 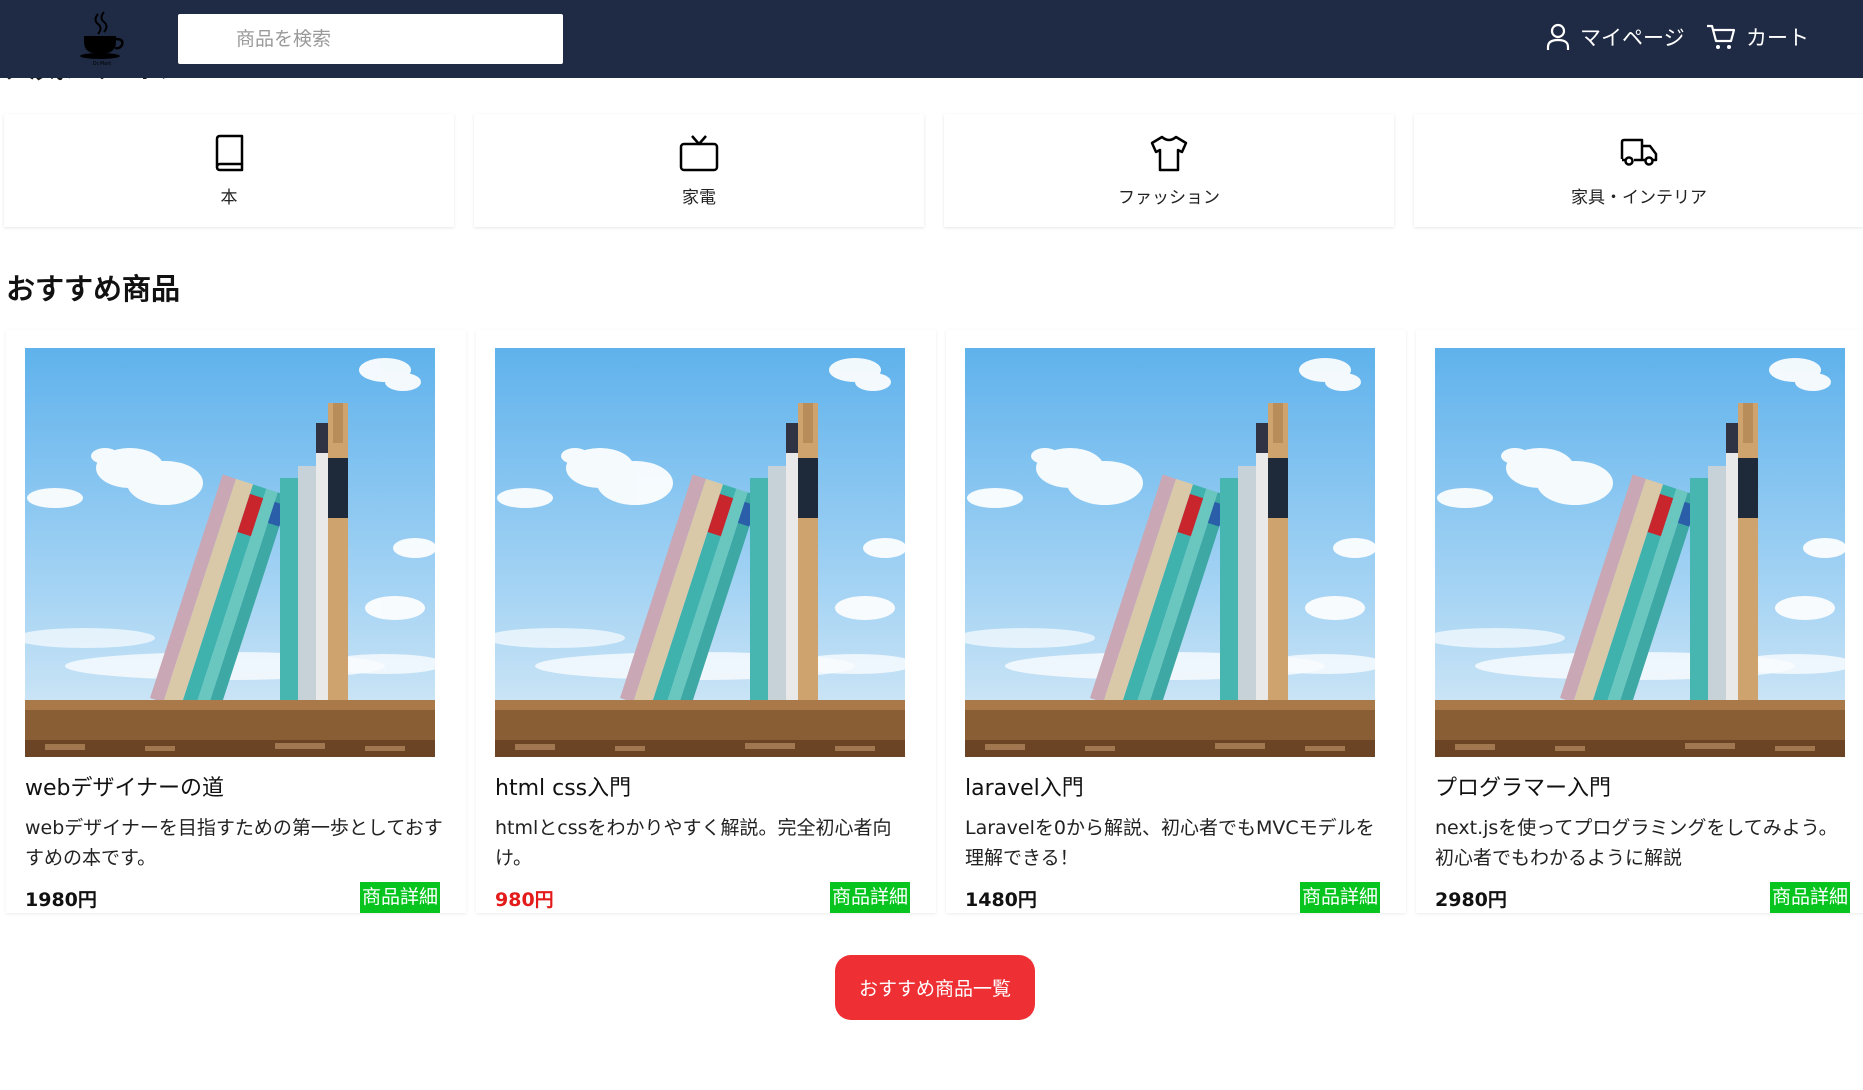 I want to click on logo-text: Dr.Mart, so click(x=102, y=64).